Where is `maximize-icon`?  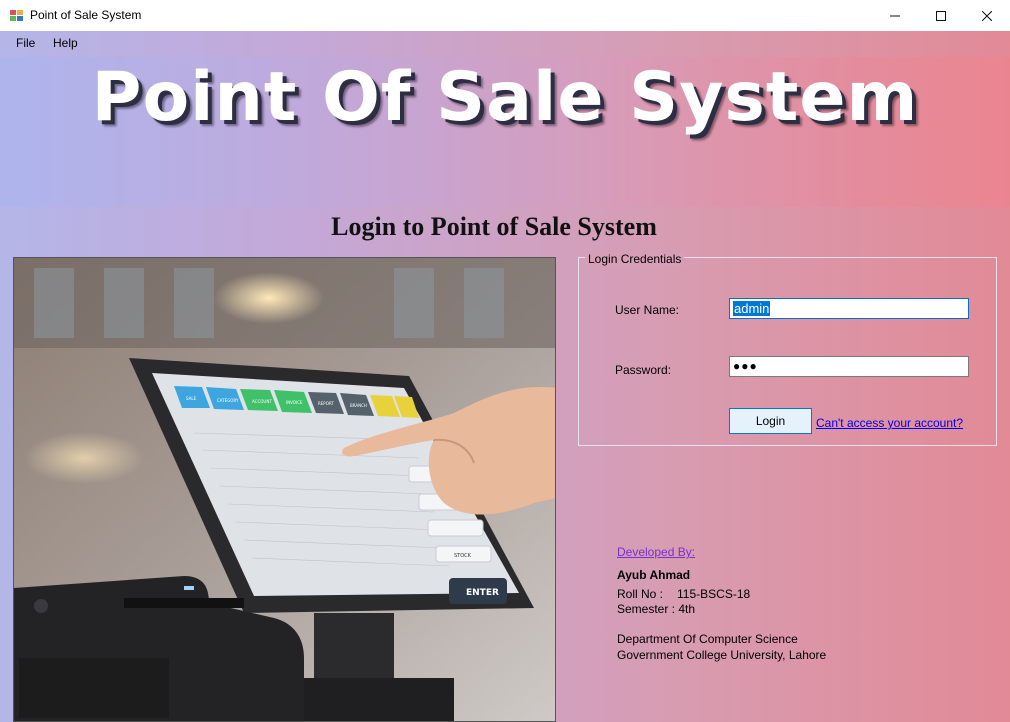
maximize-icon is located at coordinates (941, 15).